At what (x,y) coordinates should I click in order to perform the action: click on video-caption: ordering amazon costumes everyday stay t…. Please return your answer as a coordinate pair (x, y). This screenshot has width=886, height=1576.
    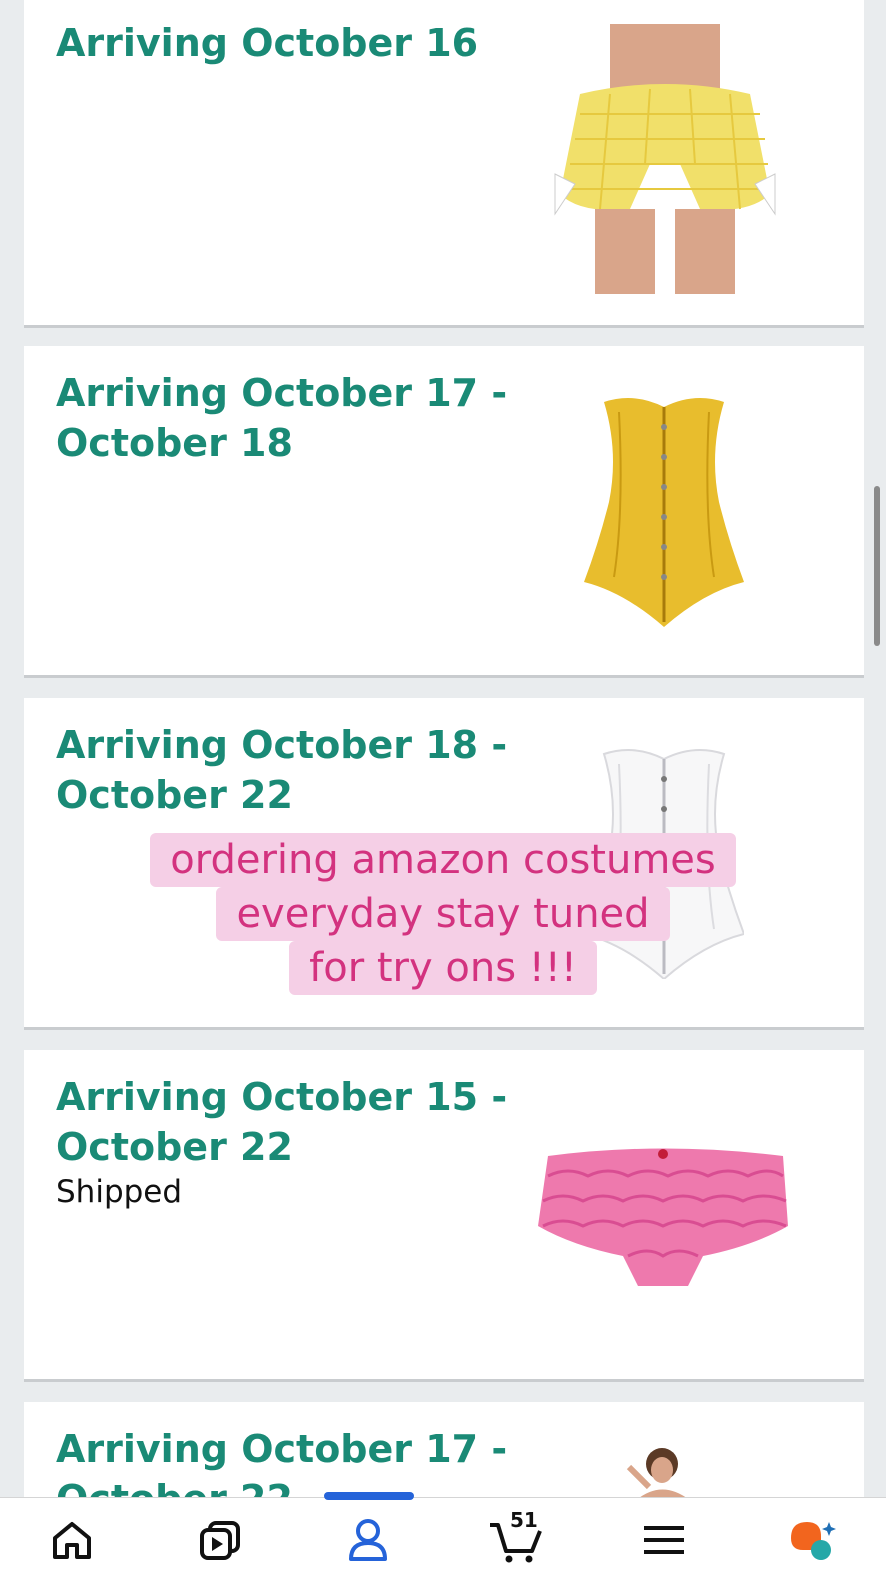
    Looking at the image, I should click on (443, 914).